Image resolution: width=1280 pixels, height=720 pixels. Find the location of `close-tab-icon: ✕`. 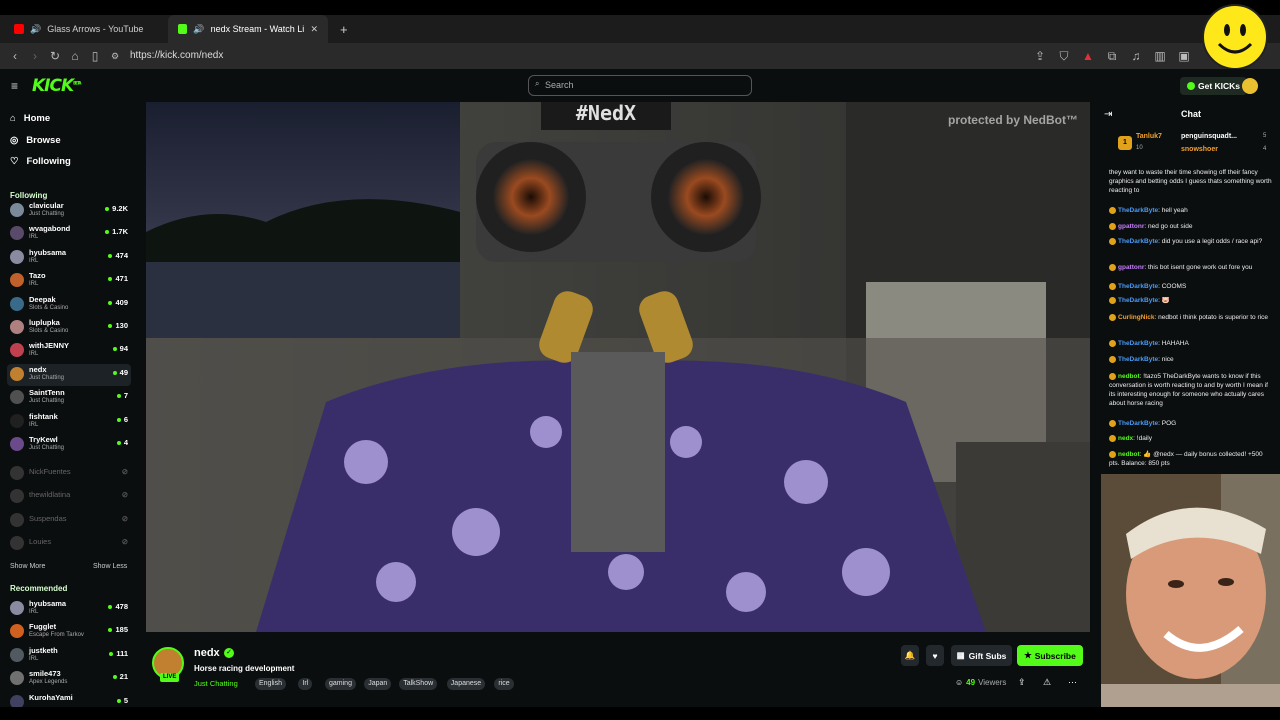

close-tab-icon: ✕ is located at coordinates (314, 29).